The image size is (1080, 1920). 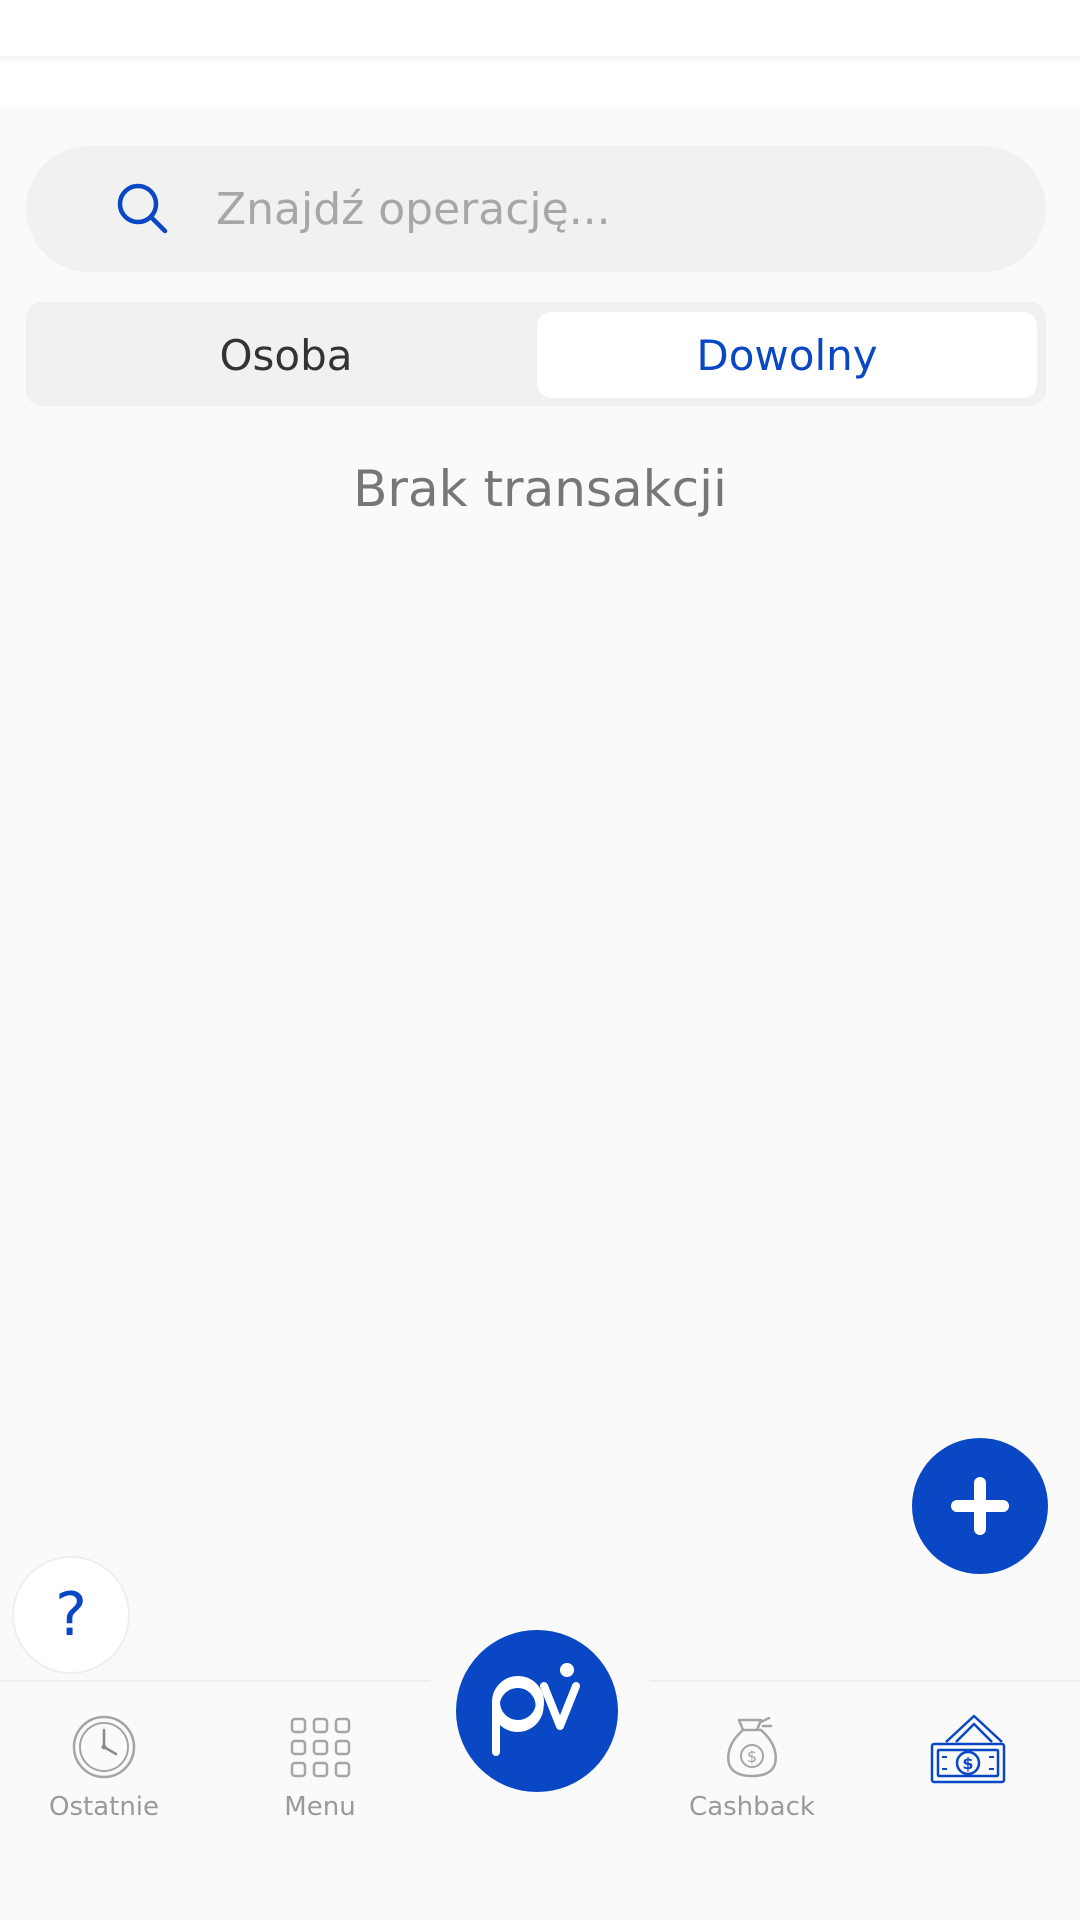 What do you see at coordinates (320, 1747) in the screenshot?
I see `grid-icon` at bounding box center [320, 1747].